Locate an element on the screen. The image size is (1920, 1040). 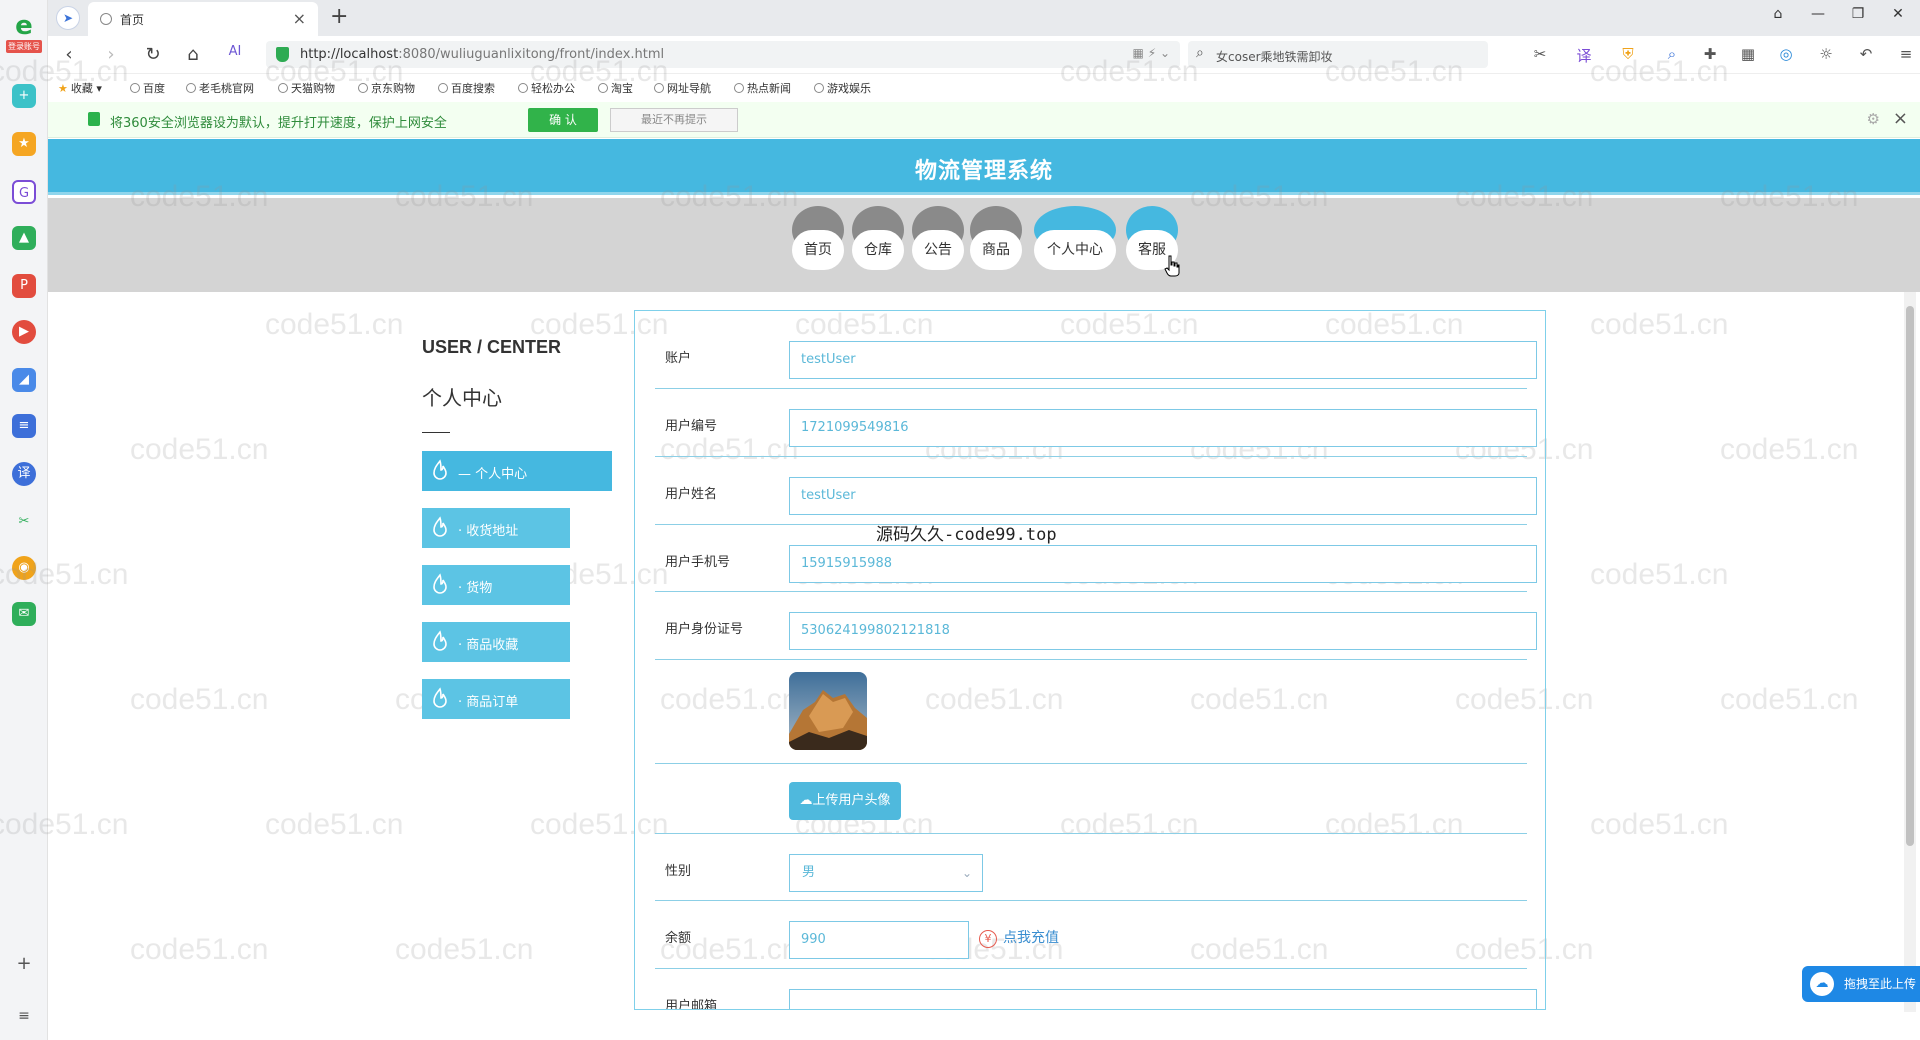
bookmark-favorites: ★ 收藏 ▾ is located at coordinates (80, 88).